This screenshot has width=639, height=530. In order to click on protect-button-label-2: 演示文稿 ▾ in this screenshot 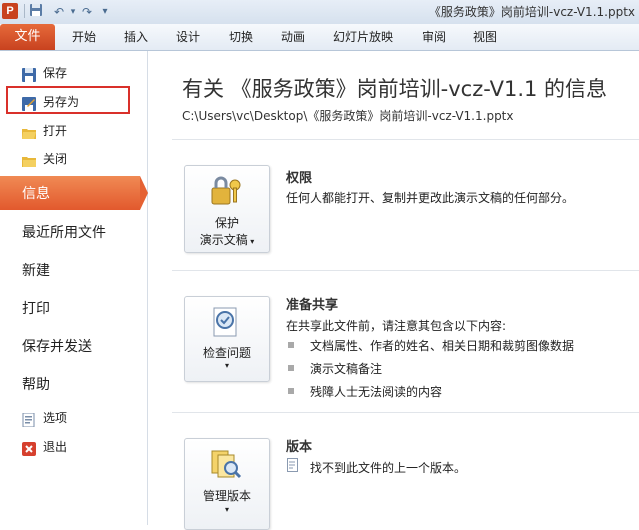, I will do `click(227, 239)`.